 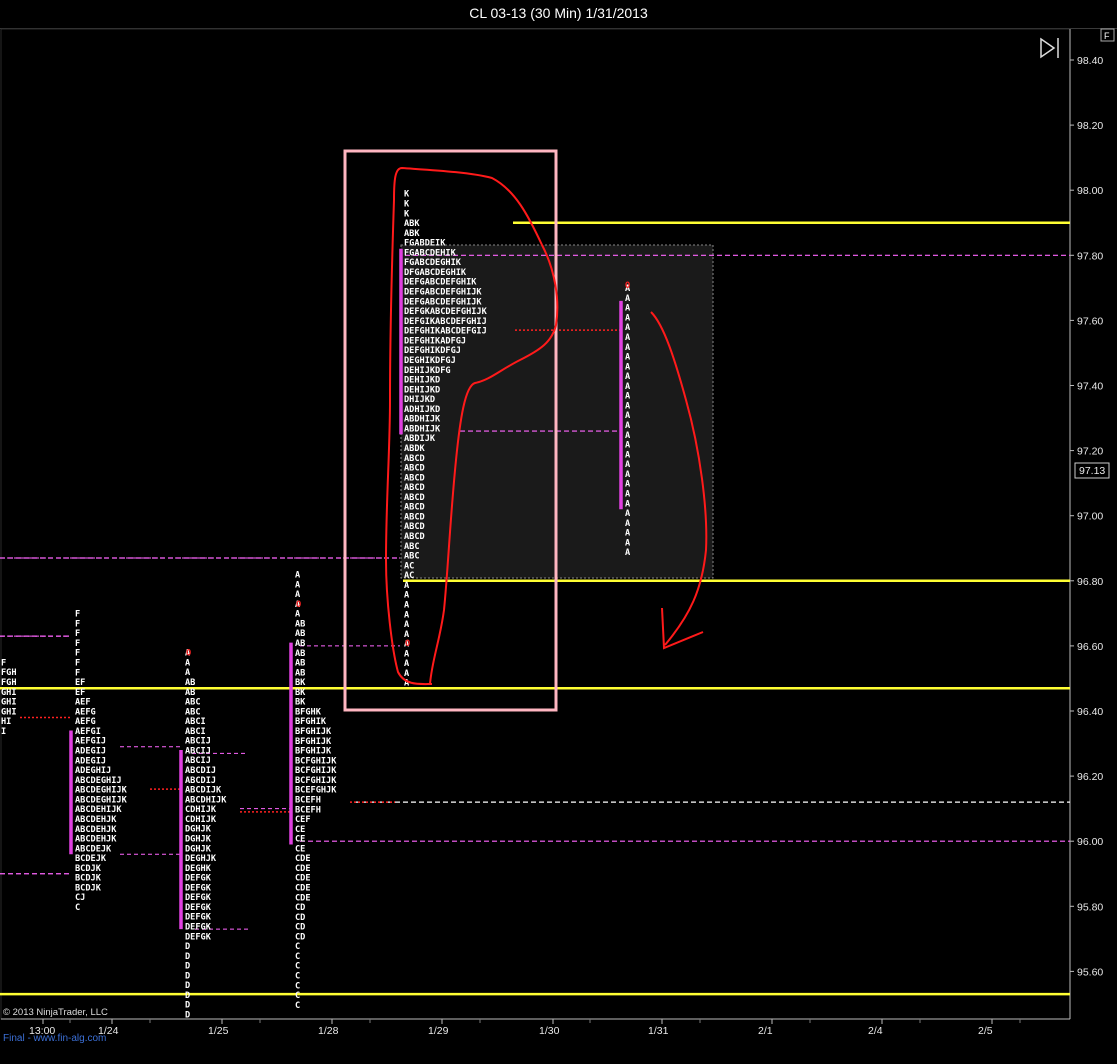 I want to click on y-tick-label: 96.80, so click(x=1090, y=582).